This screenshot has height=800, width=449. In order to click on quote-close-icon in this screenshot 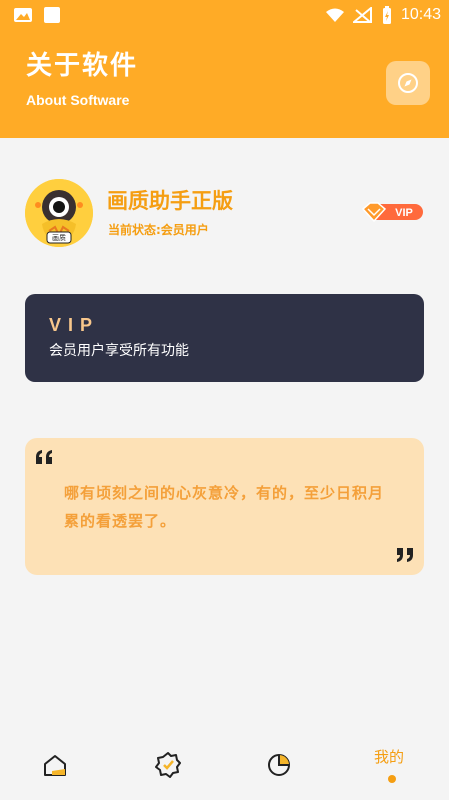, I will do `click(404, 555)`.